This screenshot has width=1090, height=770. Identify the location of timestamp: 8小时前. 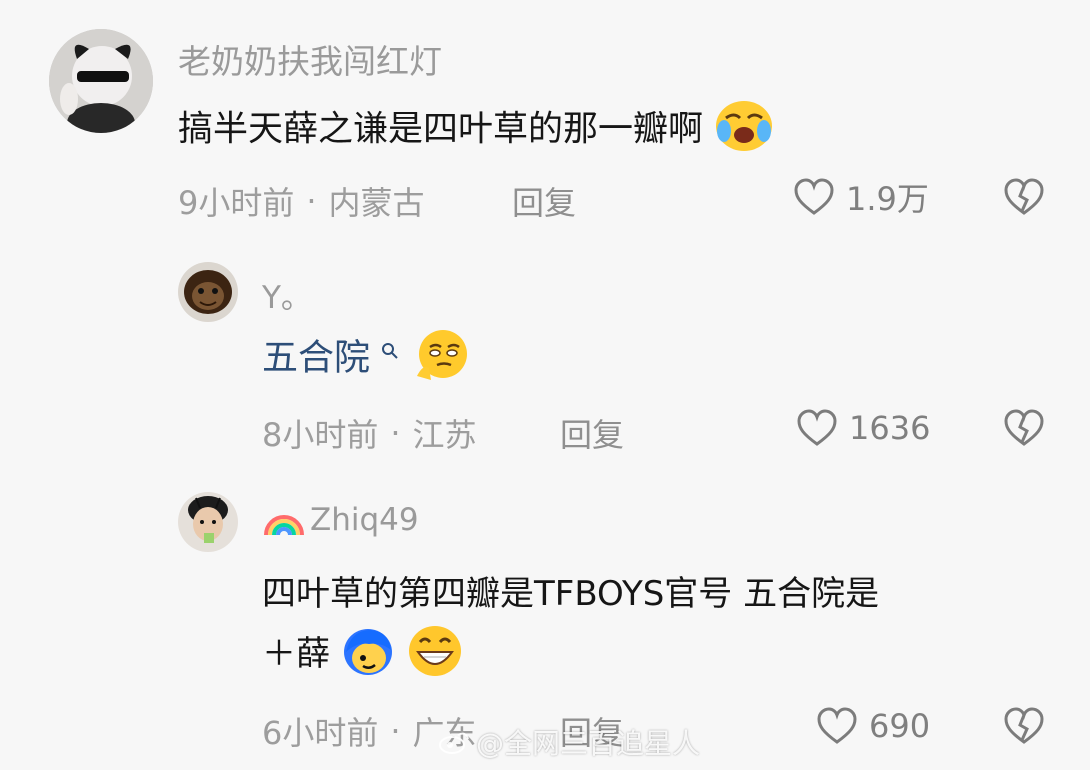
(320, 435).